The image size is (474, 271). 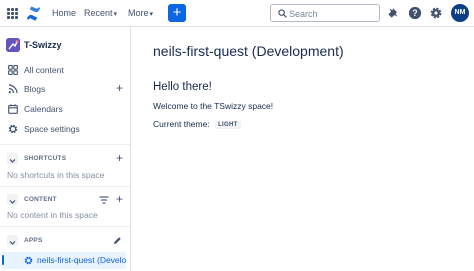 I want to click on settings-icon, so click(x=436, y=13).